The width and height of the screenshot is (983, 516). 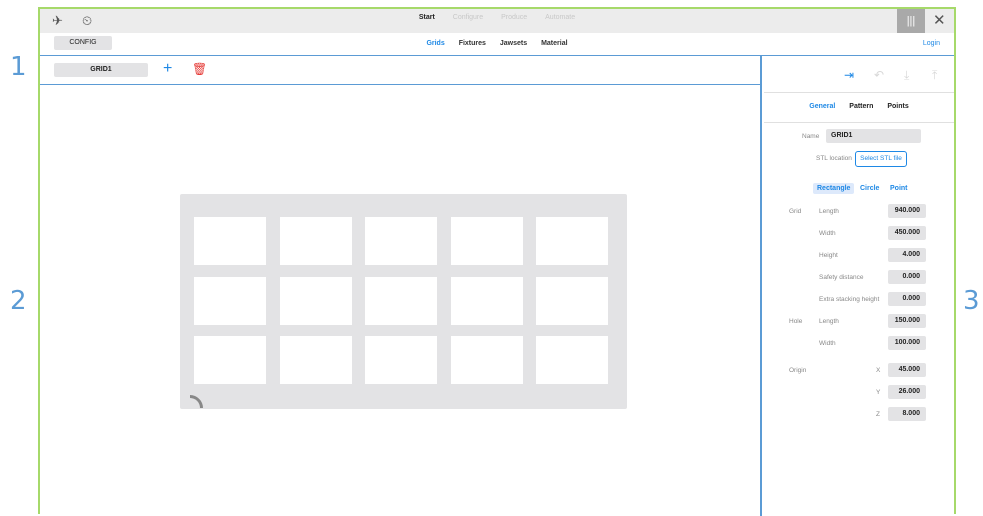 I want to click on tab-pattern: Pattern, so click(x=861, y=106).